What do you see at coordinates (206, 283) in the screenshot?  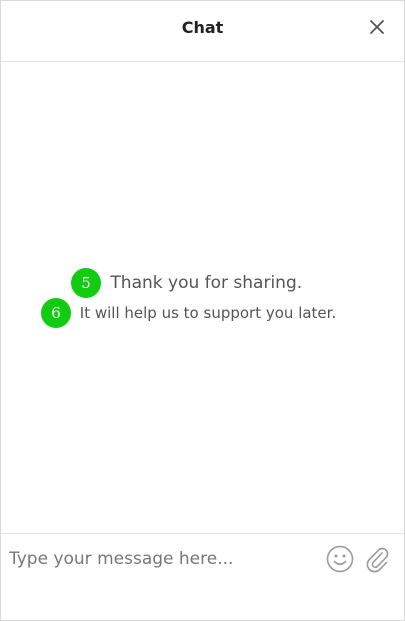 I see `message-text: Thank you for sharing.` at bounding box center [206, 283].